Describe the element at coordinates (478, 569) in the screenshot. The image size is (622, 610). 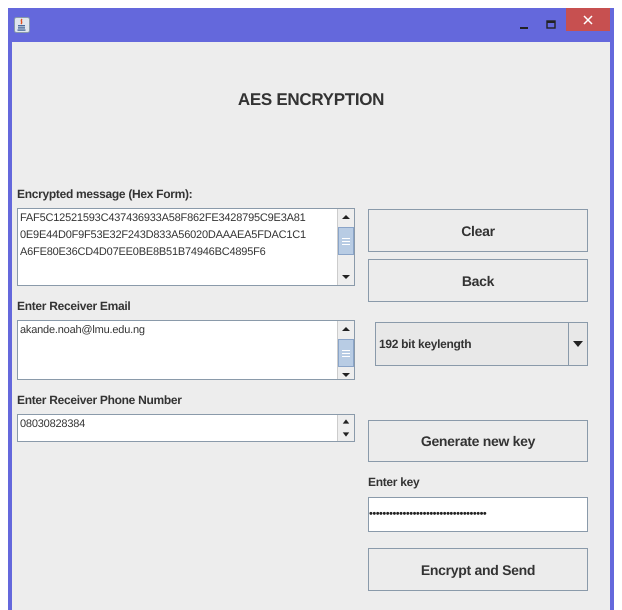
I see `send-button: Encrypt and Send` at that location.